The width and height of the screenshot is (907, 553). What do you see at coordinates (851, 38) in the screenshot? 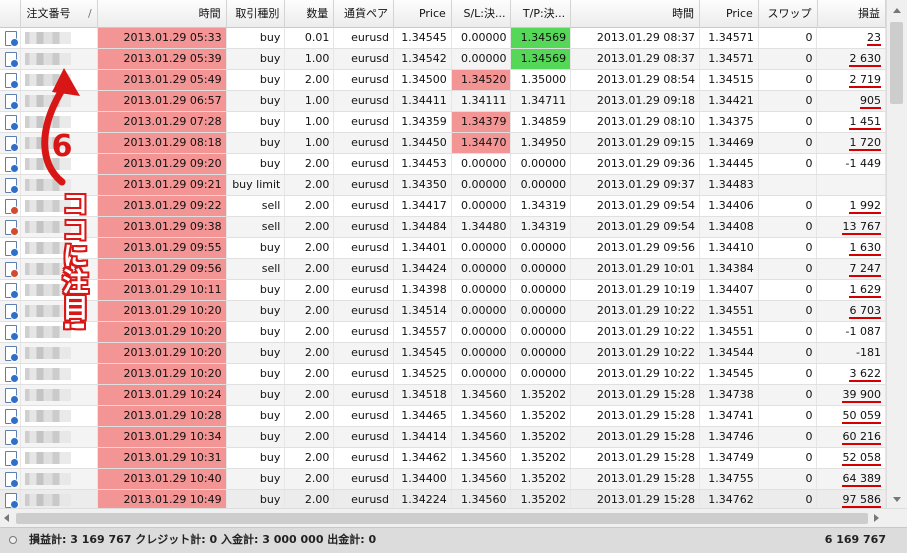
I see `profit-cell: 23` at bounding box center [851, 38].